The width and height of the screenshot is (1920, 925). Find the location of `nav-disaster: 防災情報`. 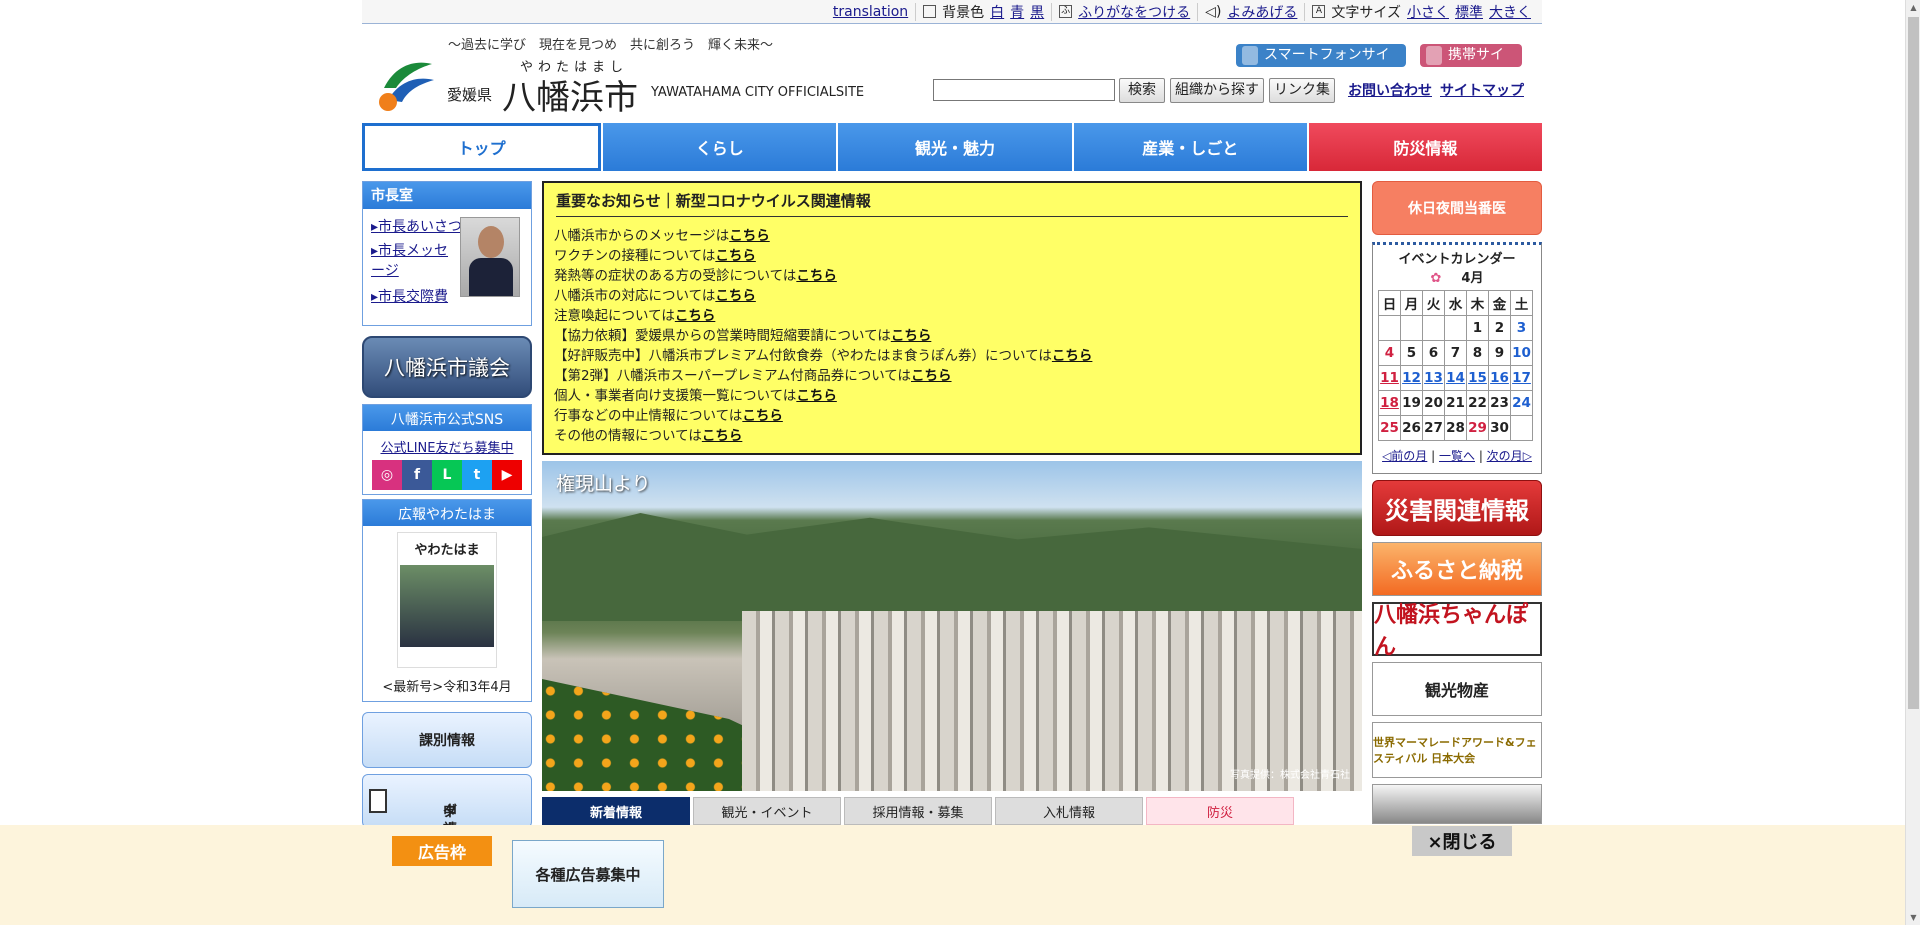

nav-disaster: 防災情報 is located at coordinates (1425, 147).